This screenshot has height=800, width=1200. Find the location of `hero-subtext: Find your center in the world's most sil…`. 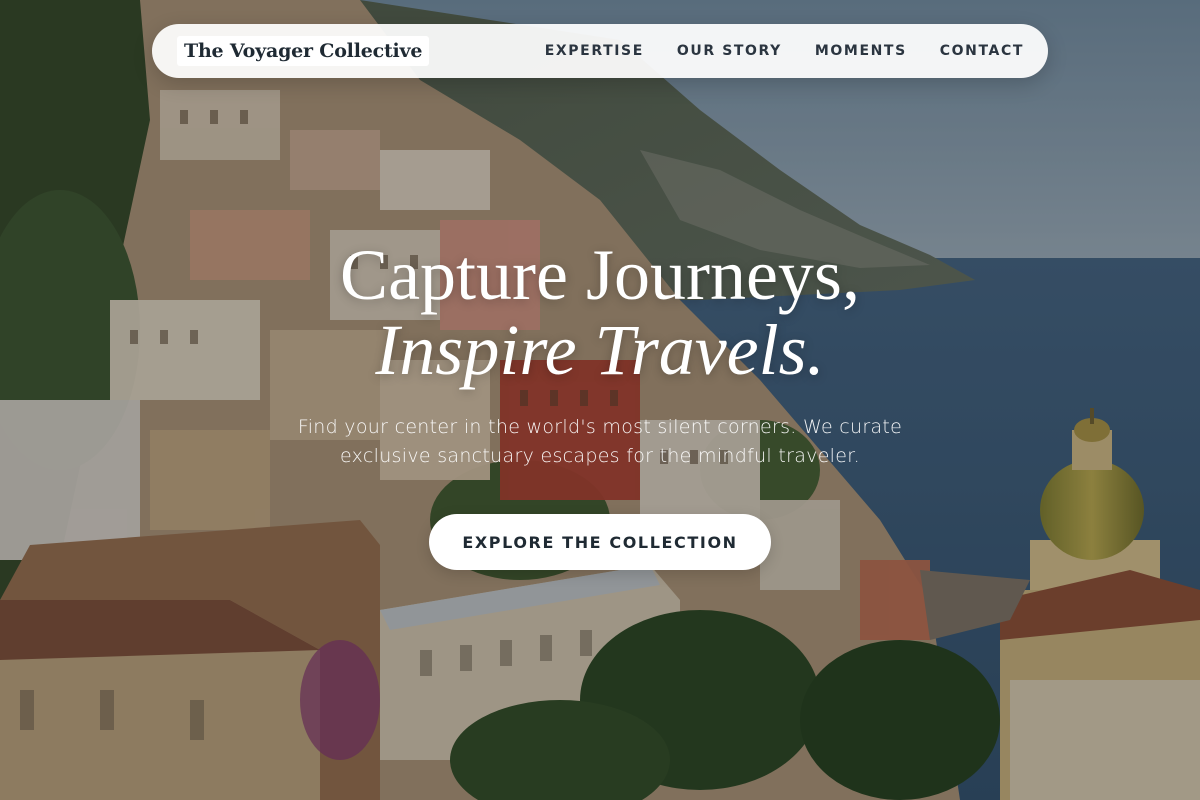

hero-subtext: Find your center in the world's most sil… is located at coordinates (600, 441).